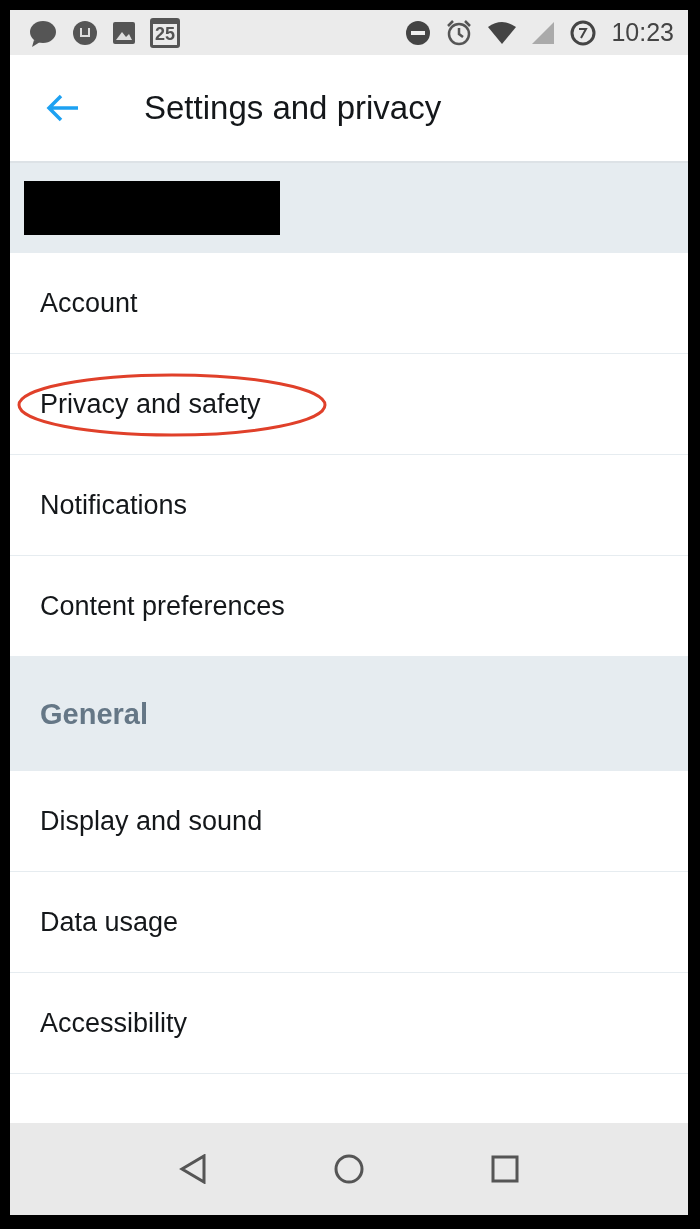 Image resolution: width=700 pixels, height=1229 pixels. What do you see at coordinates (349, 1023) in the screenshot?
I see `settings-item: Accessibility` at bounding box center [349, 1023].